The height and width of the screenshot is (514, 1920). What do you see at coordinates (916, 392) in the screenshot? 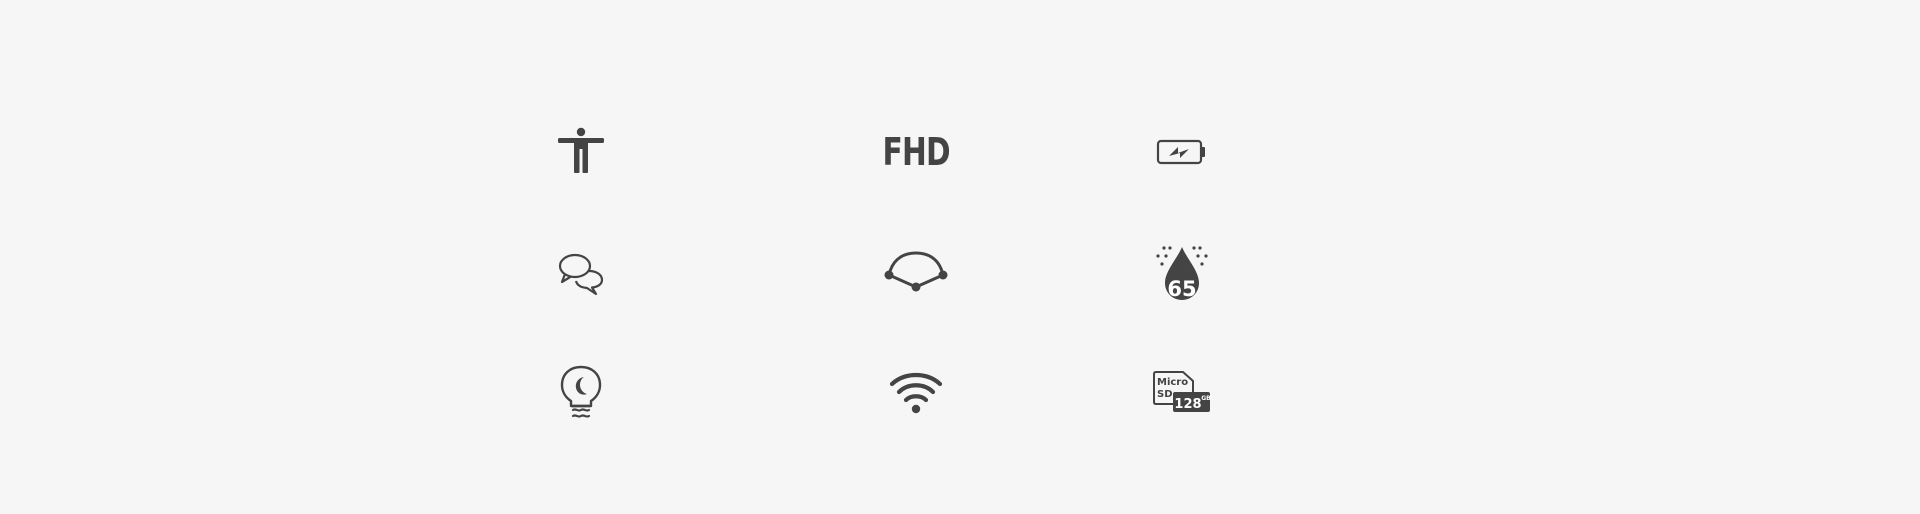
I see `wifi-icon` at bounding box center [916, 392].